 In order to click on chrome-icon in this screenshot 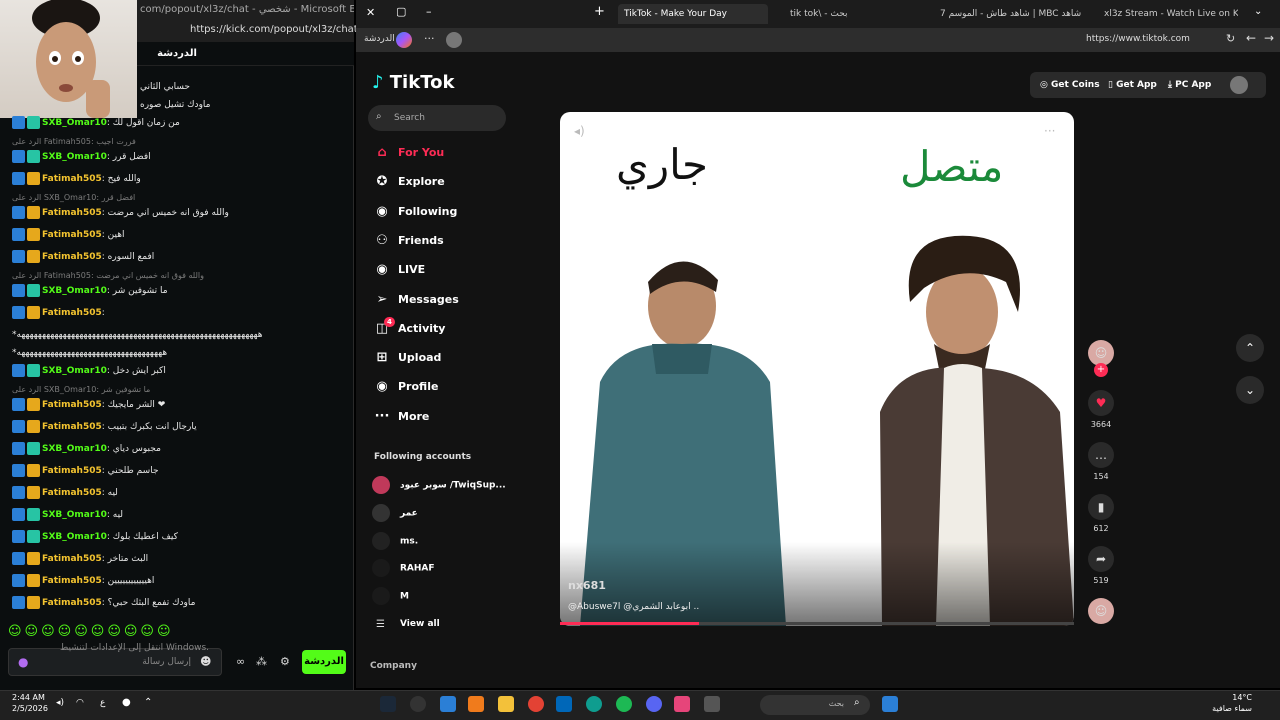, I will do `click(536, 704)`.